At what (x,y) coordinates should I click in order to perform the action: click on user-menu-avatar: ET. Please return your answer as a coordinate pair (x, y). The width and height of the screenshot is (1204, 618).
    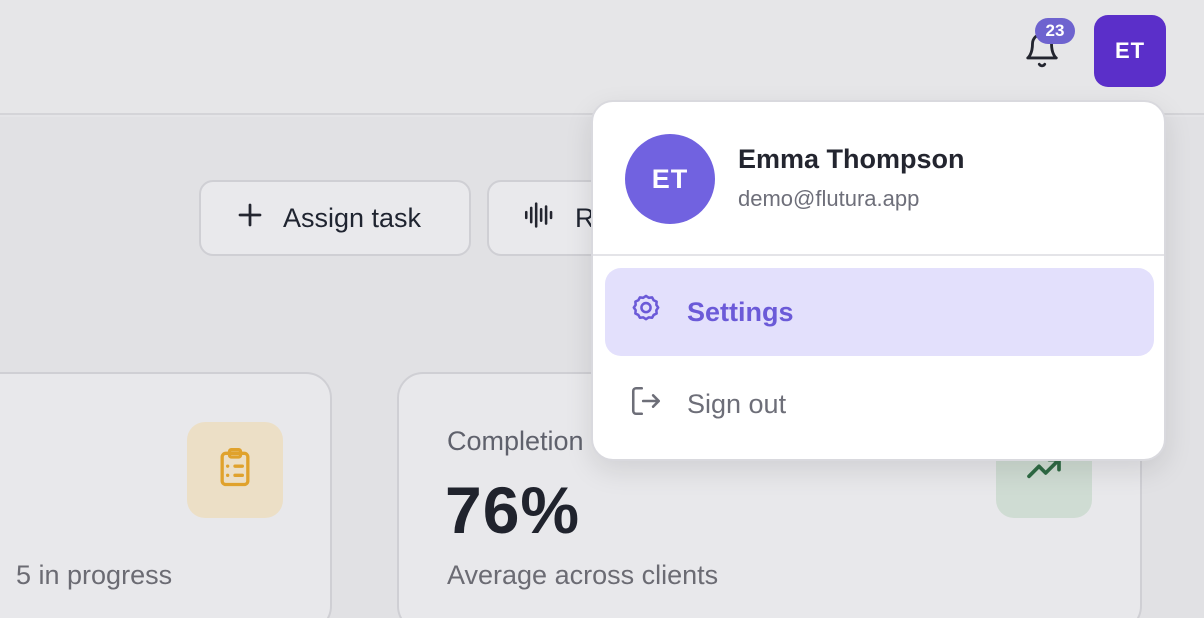
    Looking at the image, I should click on (670, 179).